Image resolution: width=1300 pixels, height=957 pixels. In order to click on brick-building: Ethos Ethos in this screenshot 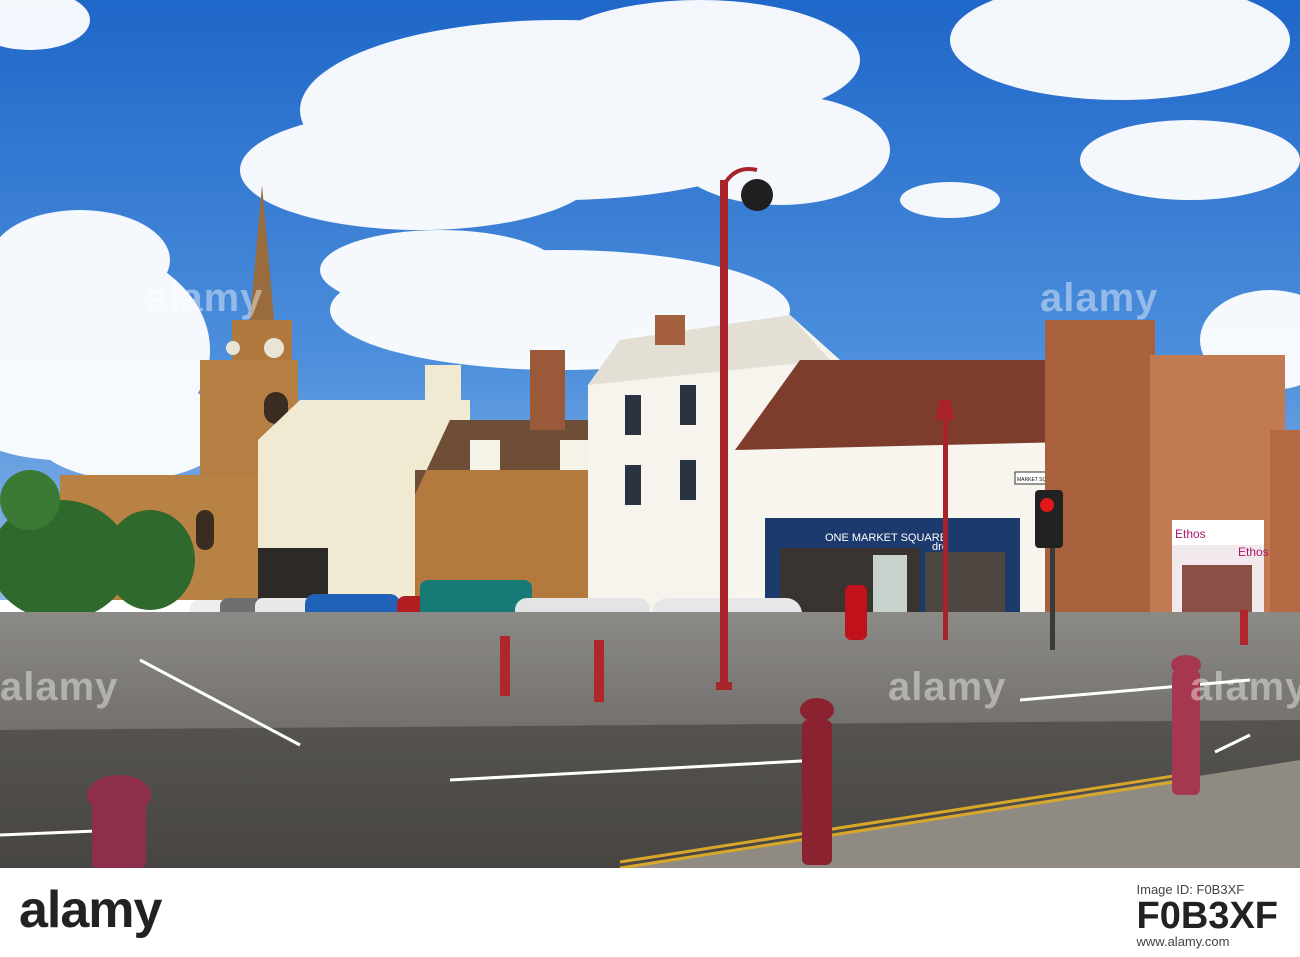, I will do `click(1172, 480)`.